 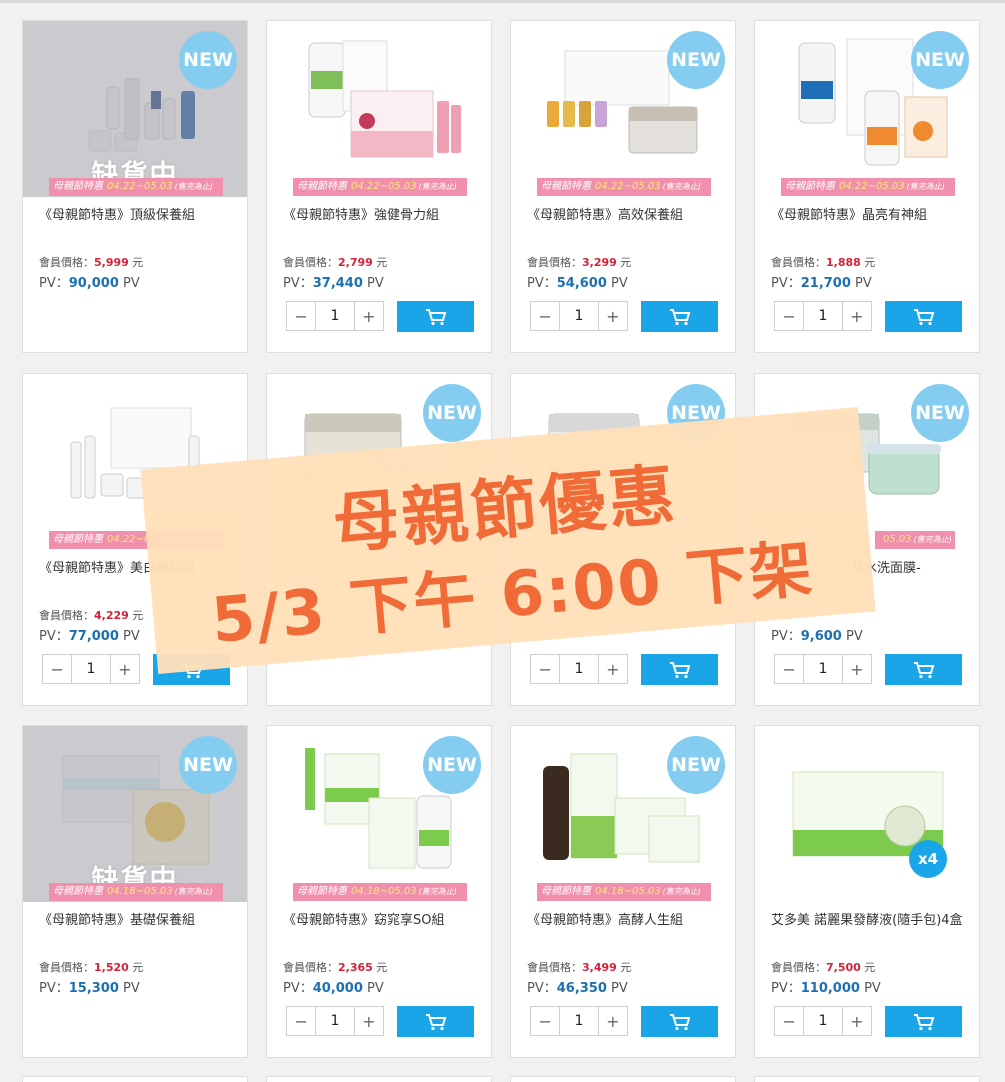 I want to click on member-price: 會員價格：1,888 元, so click(x=823, y=262).